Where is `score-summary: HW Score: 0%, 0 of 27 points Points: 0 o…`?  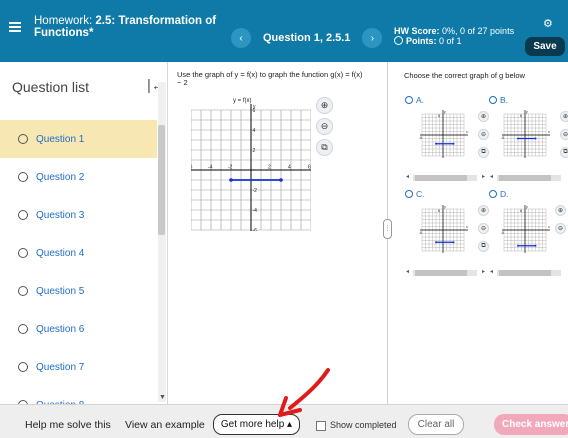
score-summary: HW Score: 0%, 0 of 27 points Points: 0 o… is located at coordinates (454, 36).